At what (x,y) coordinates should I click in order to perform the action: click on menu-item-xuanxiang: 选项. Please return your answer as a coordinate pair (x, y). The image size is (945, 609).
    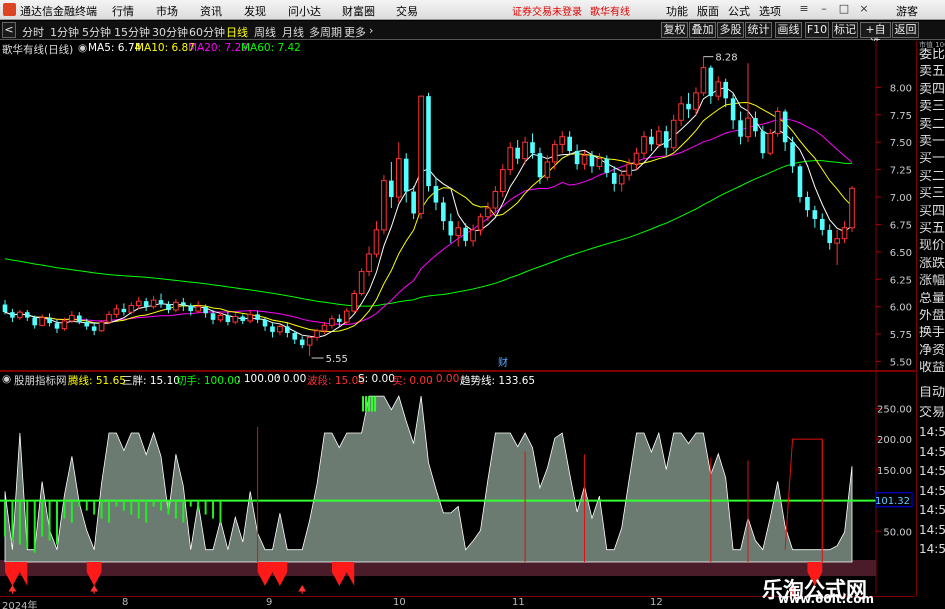
    Looking at the image, I should click on (770, 11).